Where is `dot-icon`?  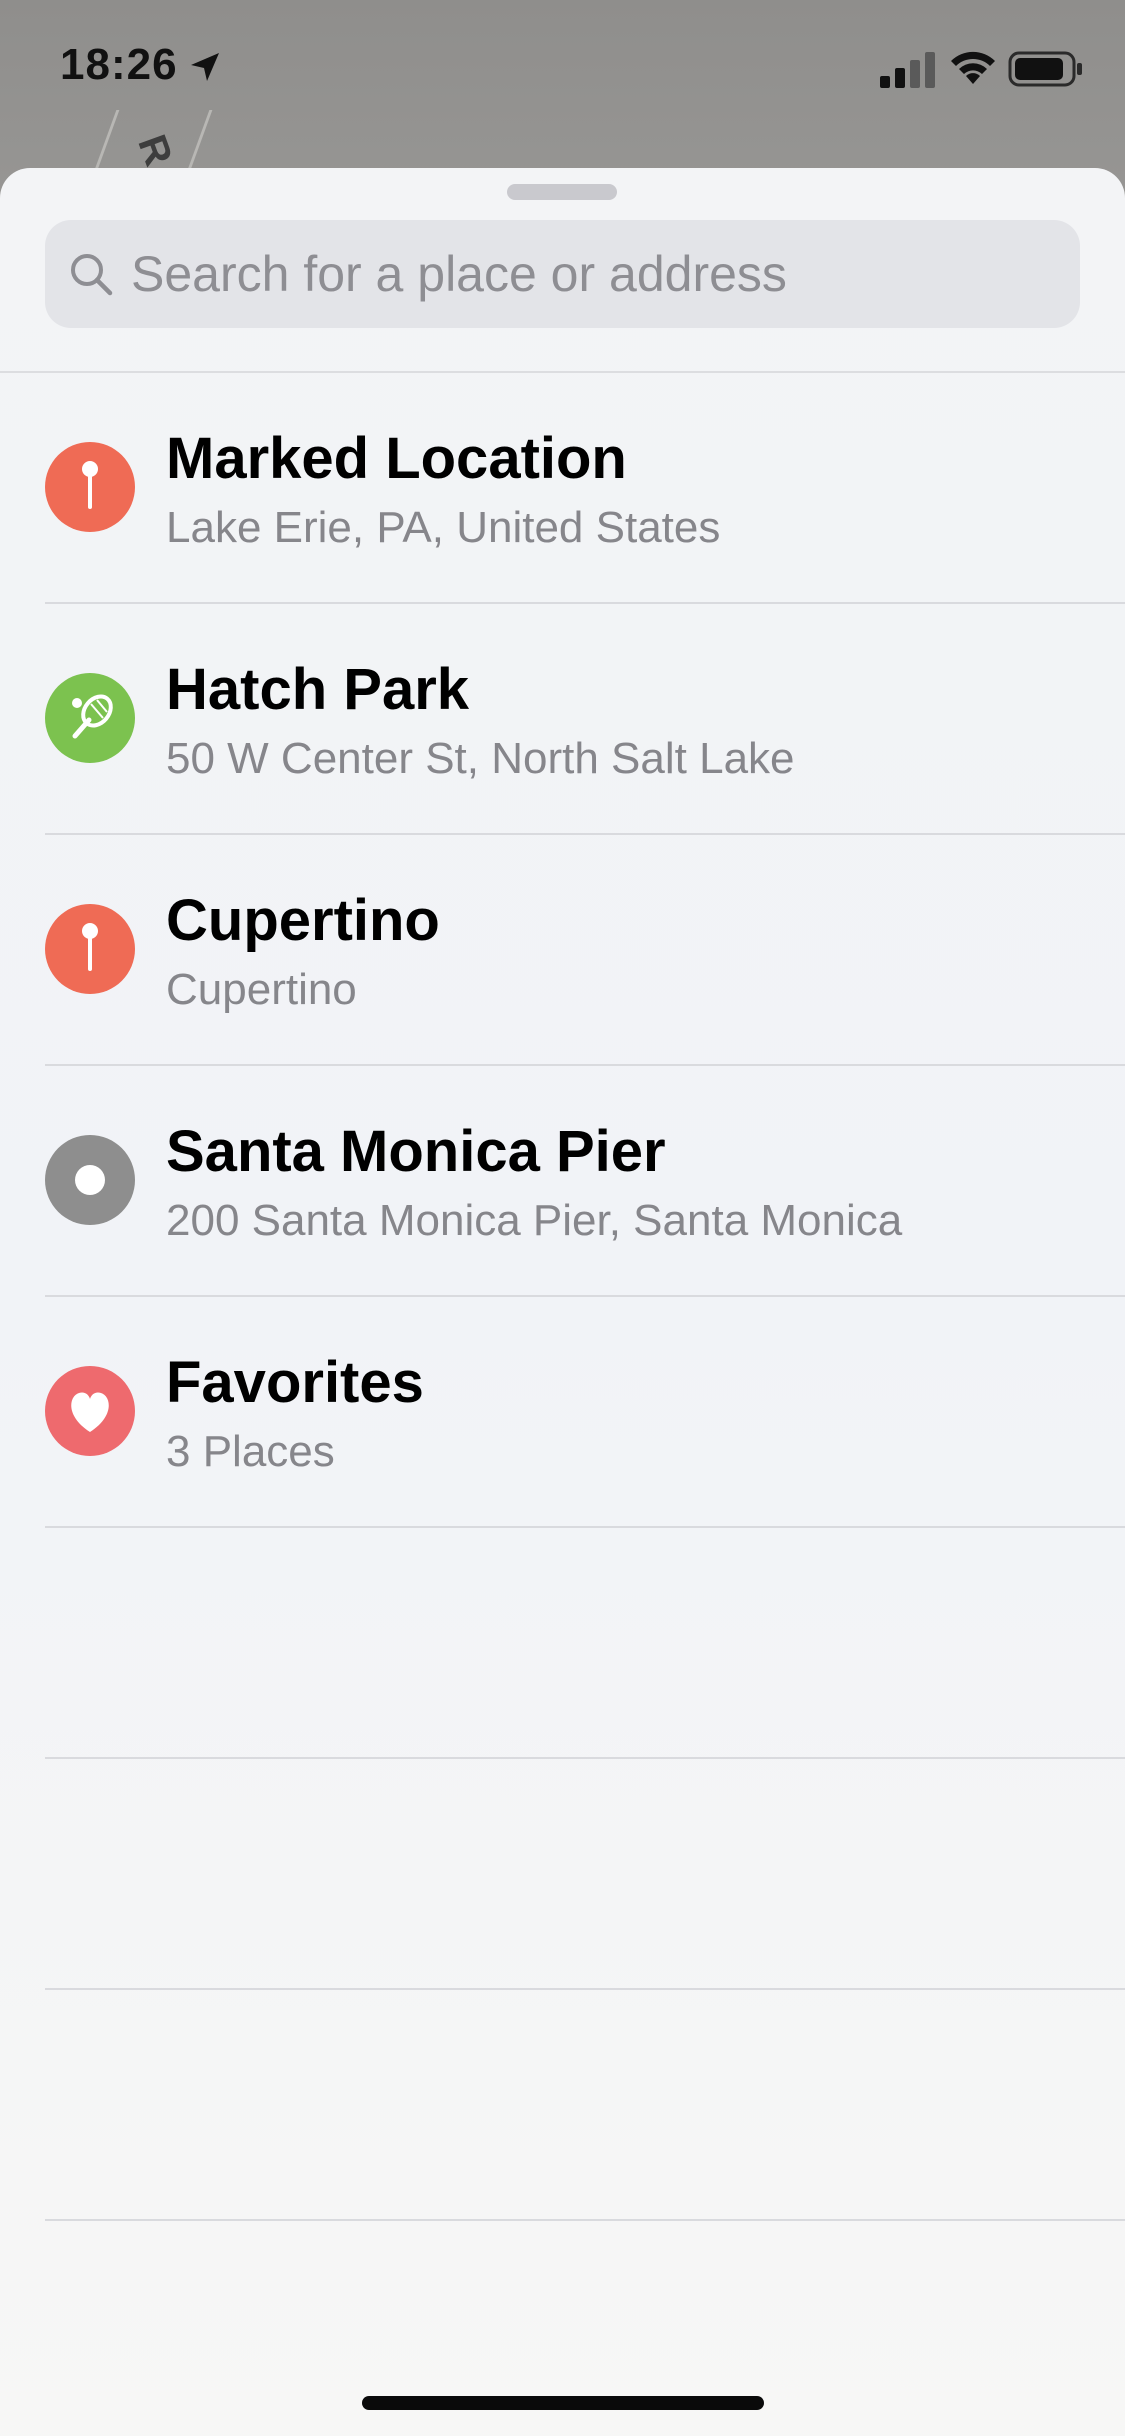 dot-icon is located at coordinates (90, 1180).